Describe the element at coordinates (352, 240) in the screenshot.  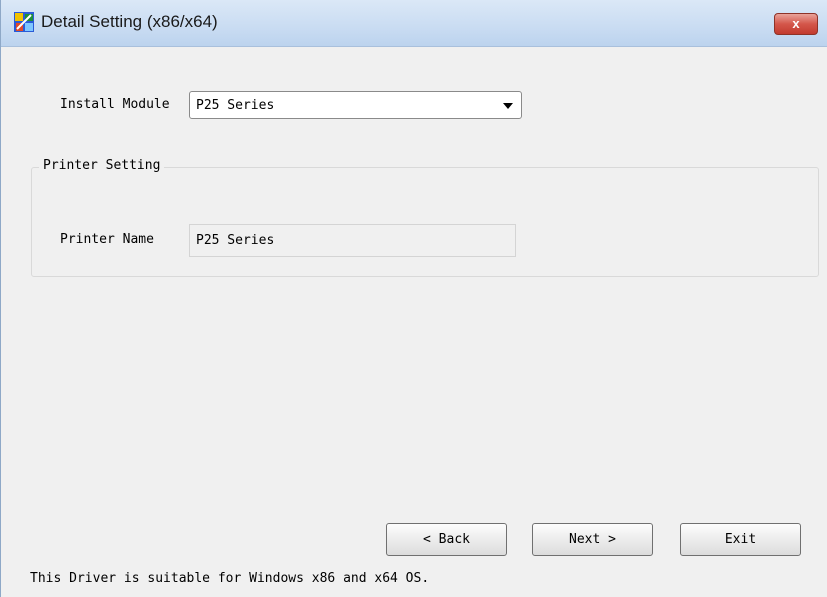
I see `printer-name-field: P25 Series` at that location.